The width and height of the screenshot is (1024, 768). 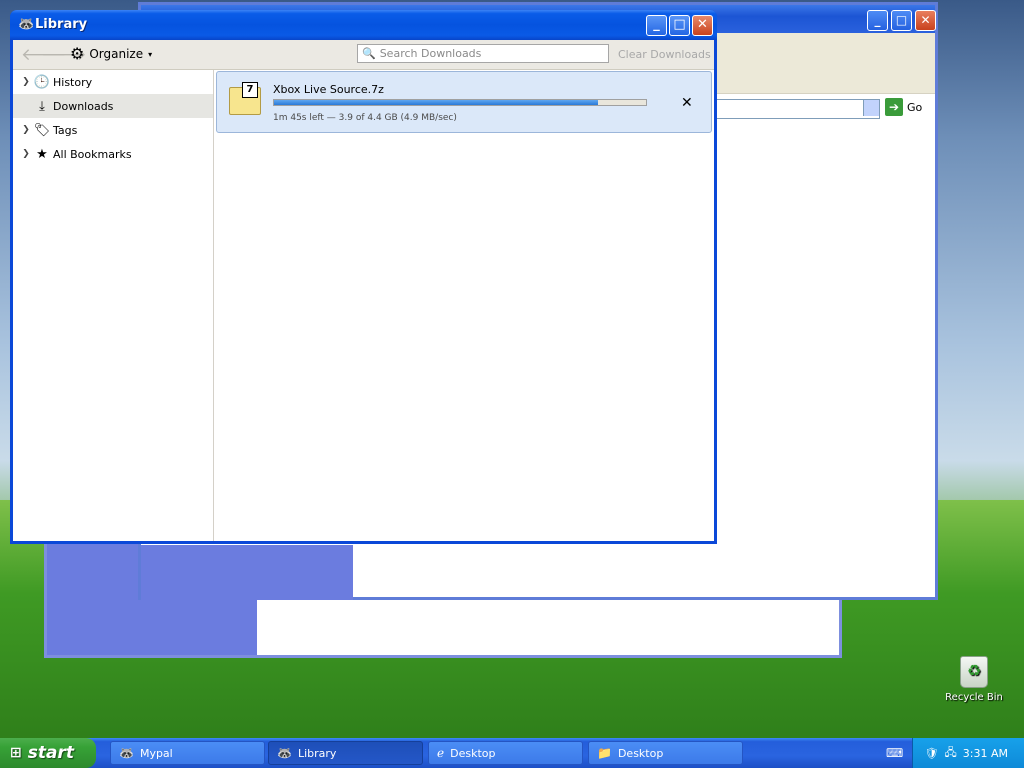 I want to click on window-title: Library, so click(x=61, y=24).